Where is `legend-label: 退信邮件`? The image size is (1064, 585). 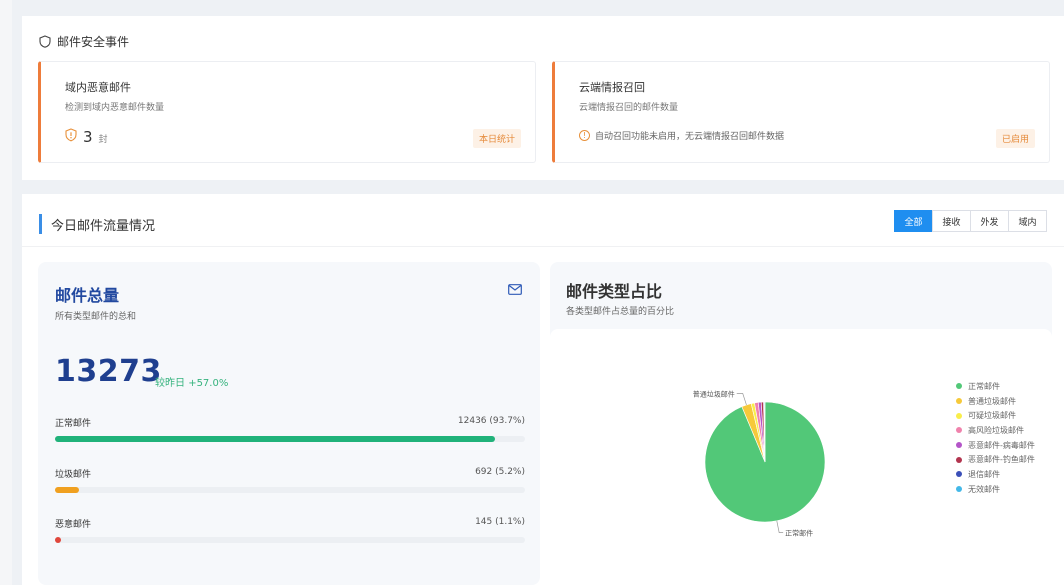
legend-label: 退信邮件 is located at coordinates (984, 474).